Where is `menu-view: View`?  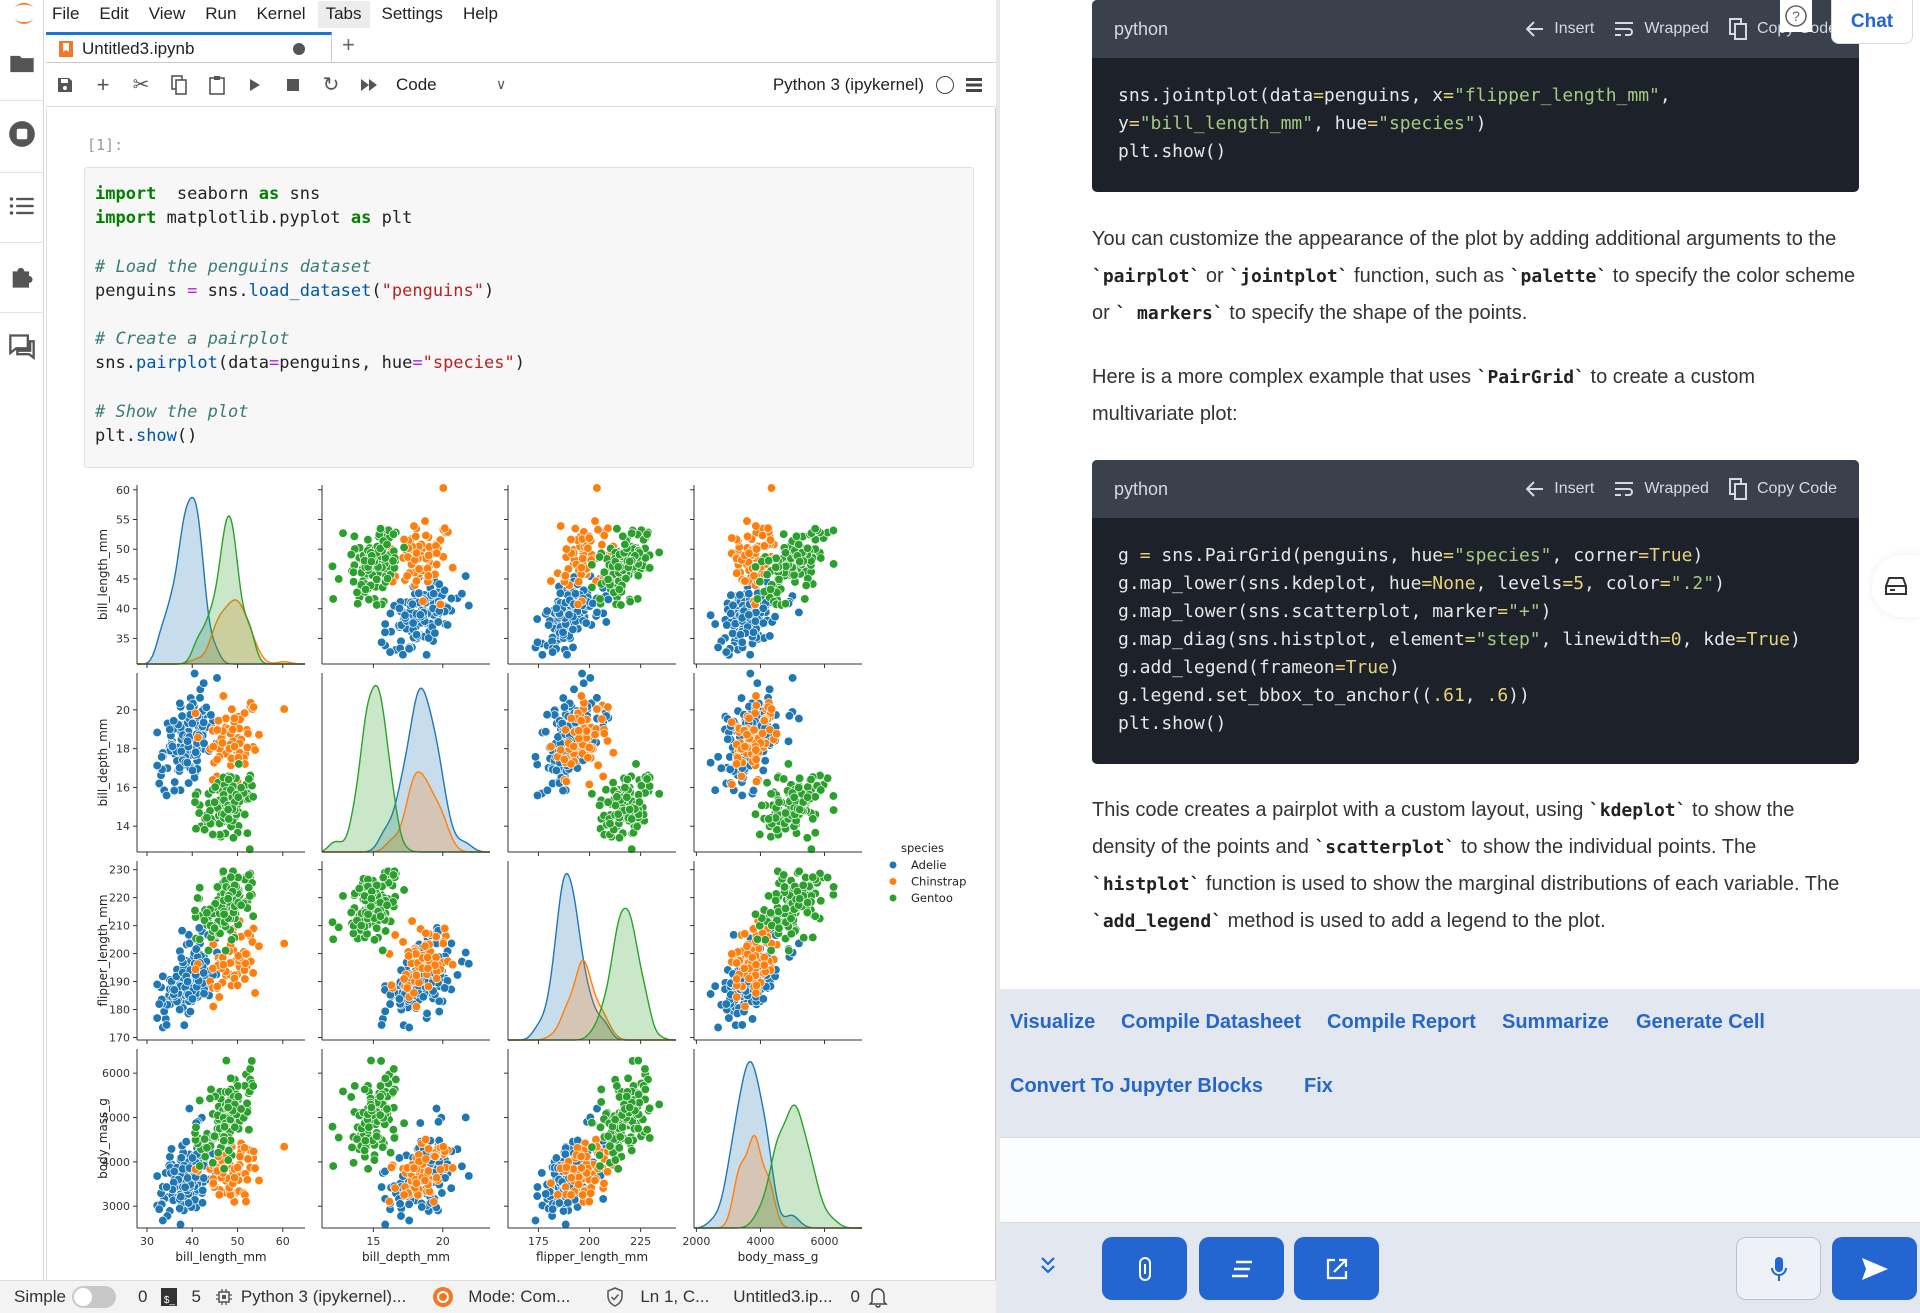 menu-view: View is located at coordinates (167, 14).